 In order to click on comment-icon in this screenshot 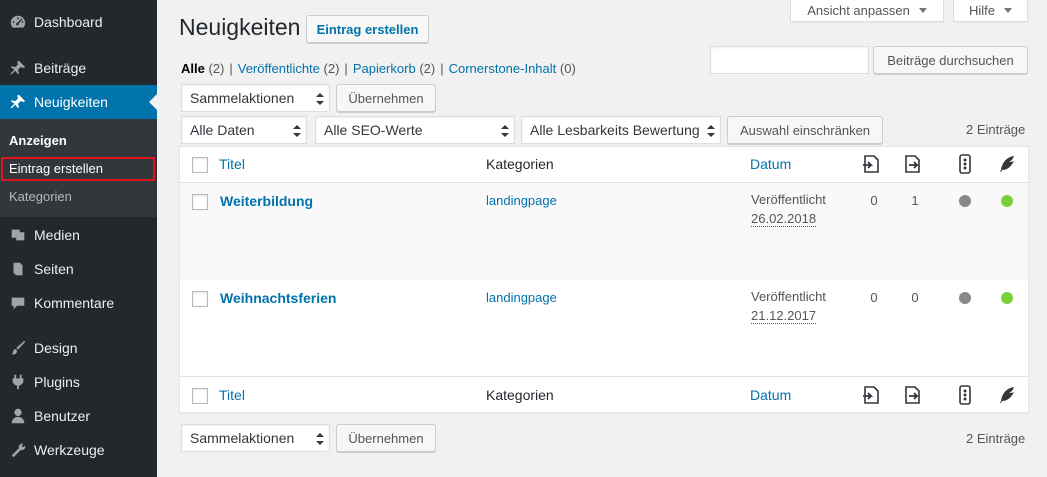, I will do `click(17, 303)`.